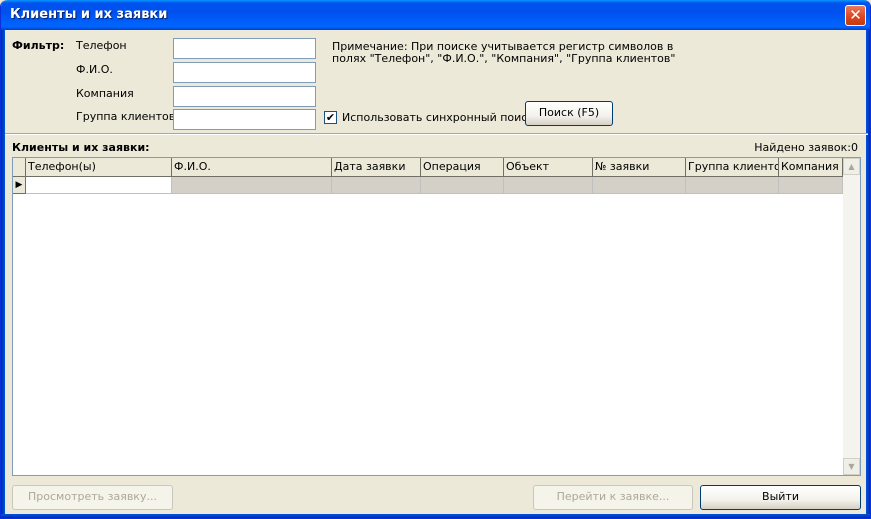 The width and height of the screenshot is (871, 519). What do you see at coordinates (548, 167) in the screenshot?
I see `column-header-object: Объект` at bounding box center [548, 167].